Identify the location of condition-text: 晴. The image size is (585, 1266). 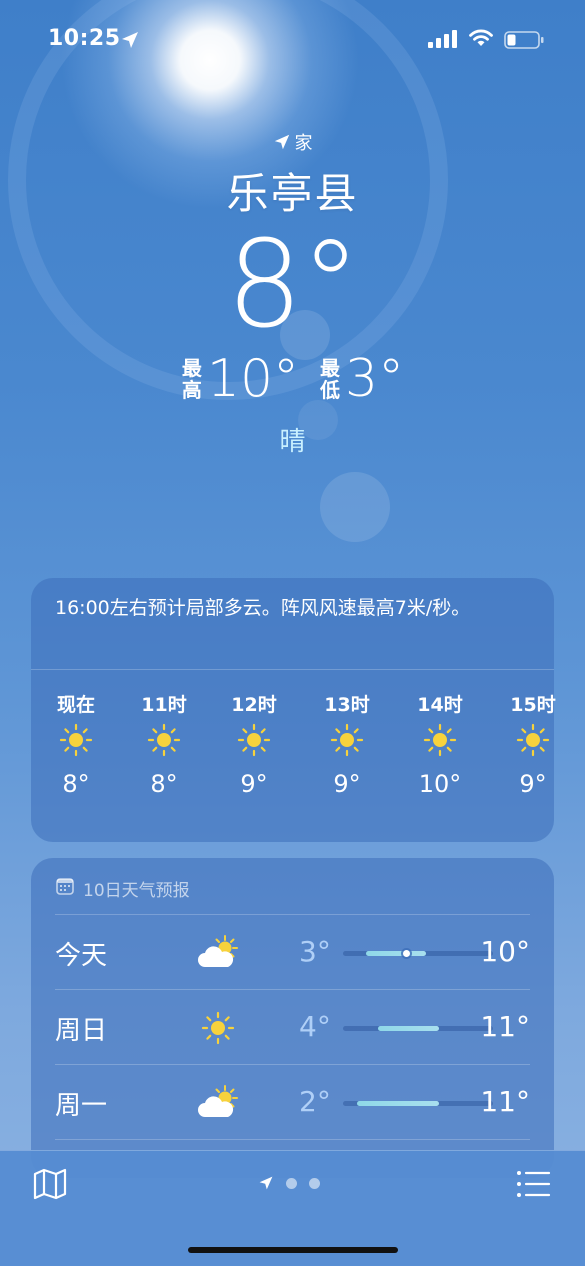
(292, 442).